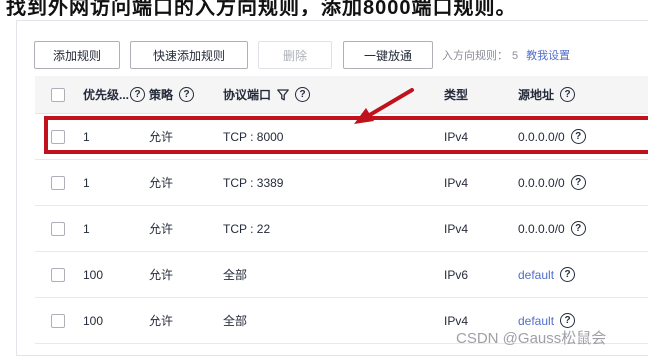 Image resolution: width=648 pixels, height=356 pixels. What do you see at coordinates (247, 228) in the screenshot?
I see `cell-protocol-port: TCP : 22` at bounding box center [247, 228].